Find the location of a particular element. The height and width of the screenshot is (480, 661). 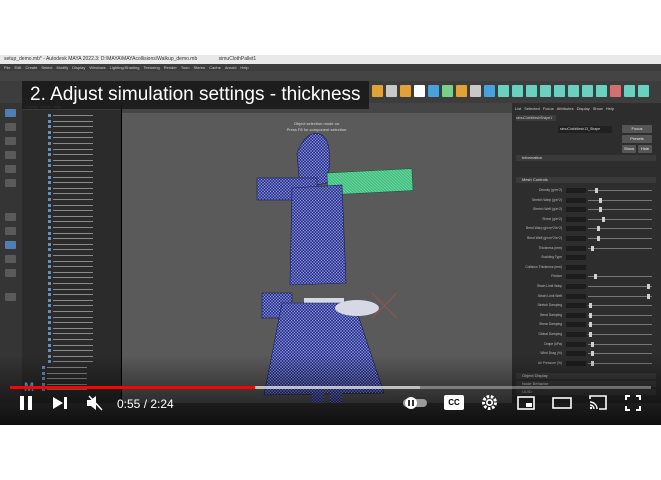

next-icon is located at coordinates (60, 403).